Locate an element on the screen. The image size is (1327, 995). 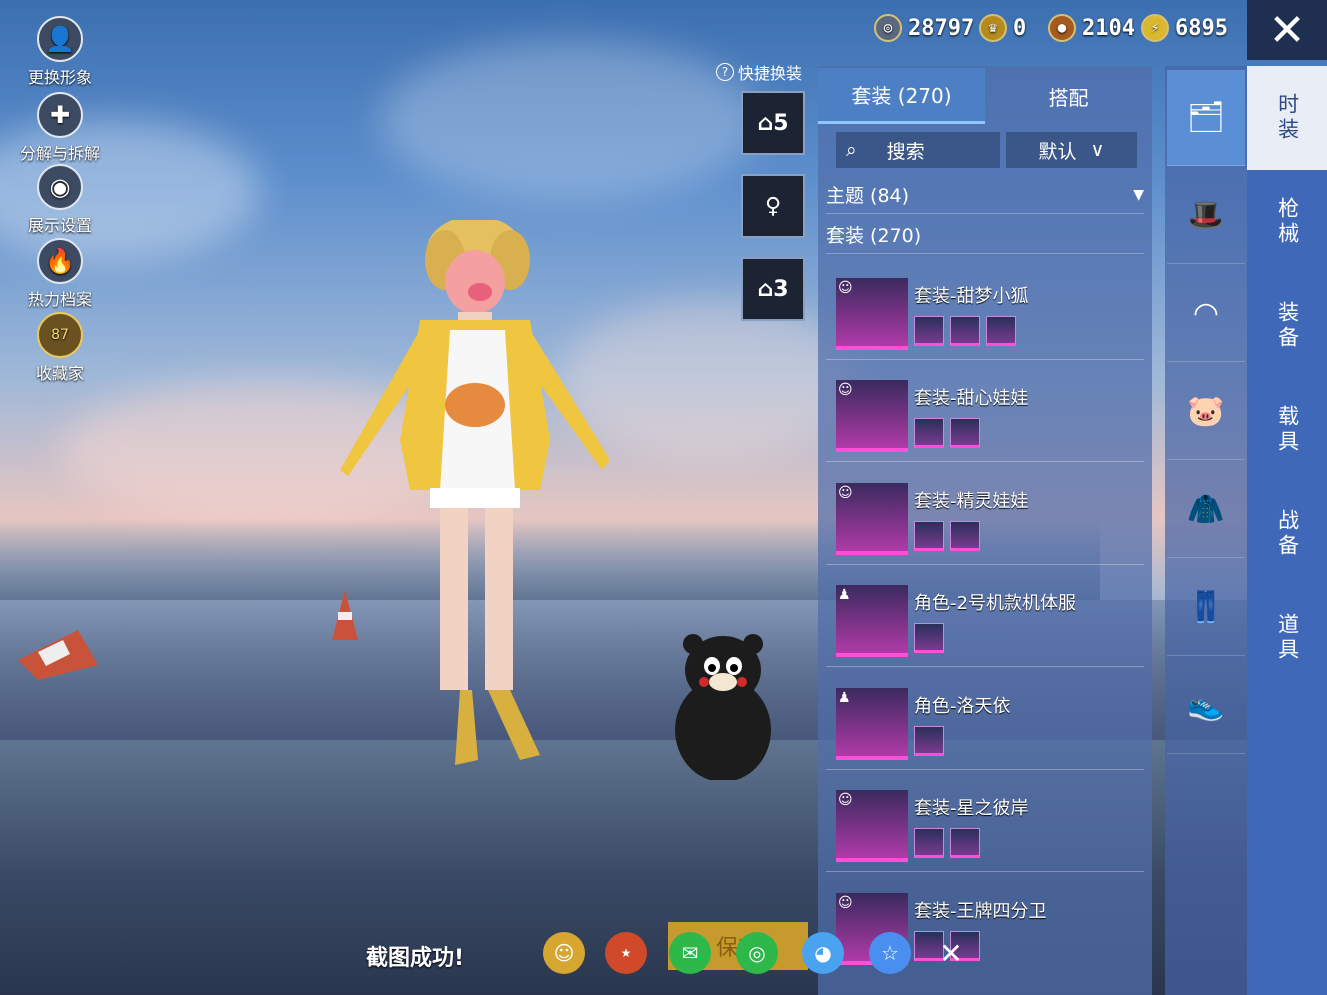
visor-icon: ◠ is located at coordinates (1206, 313).